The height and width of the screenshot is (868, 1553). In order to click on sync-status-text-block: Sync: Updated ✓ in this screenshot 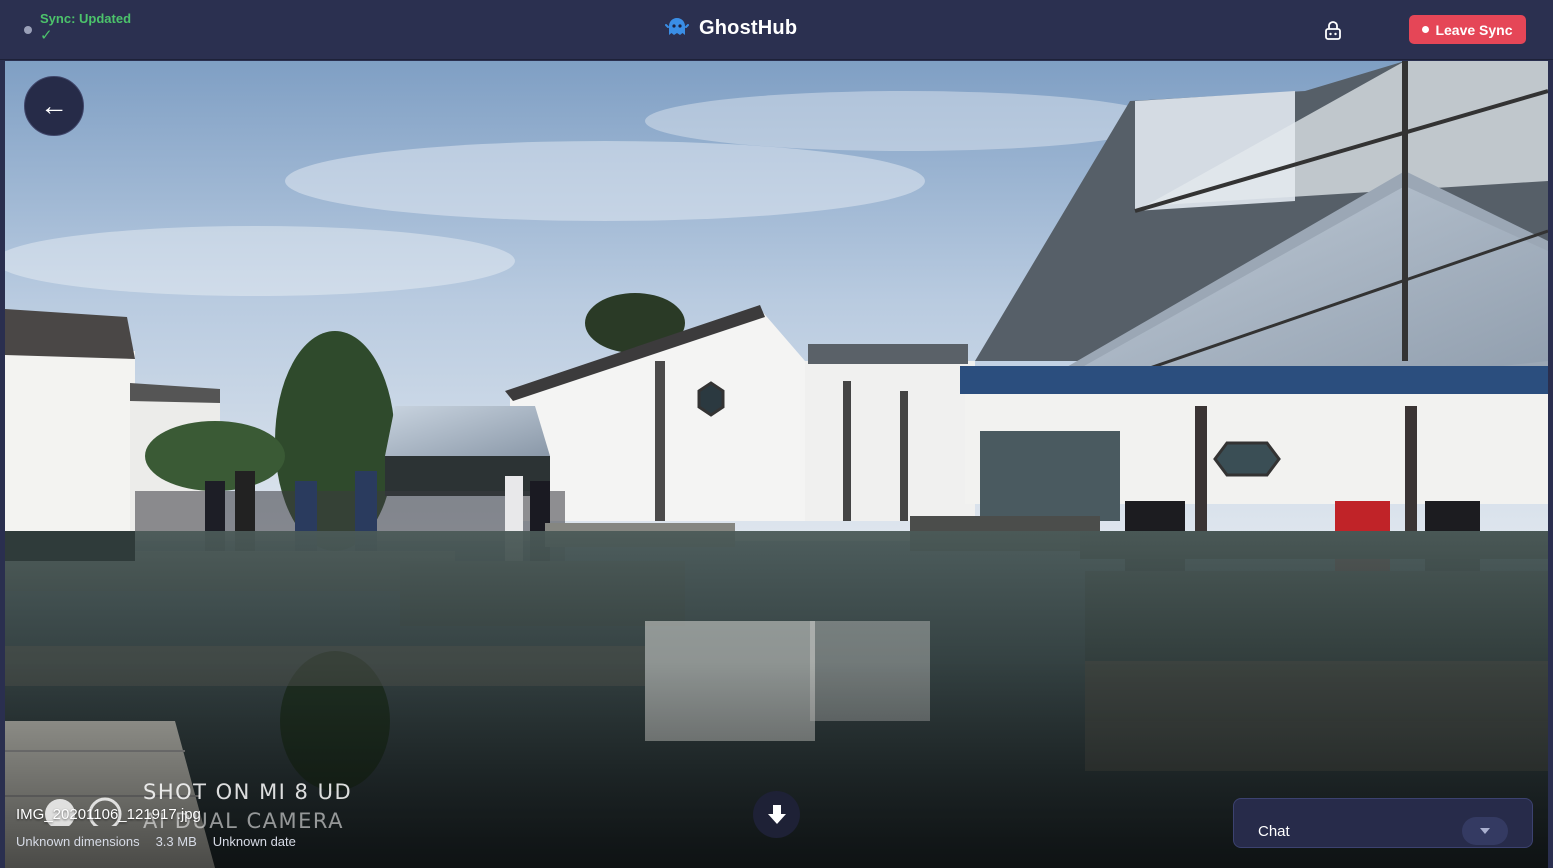, I will do `click(85, 27)`.